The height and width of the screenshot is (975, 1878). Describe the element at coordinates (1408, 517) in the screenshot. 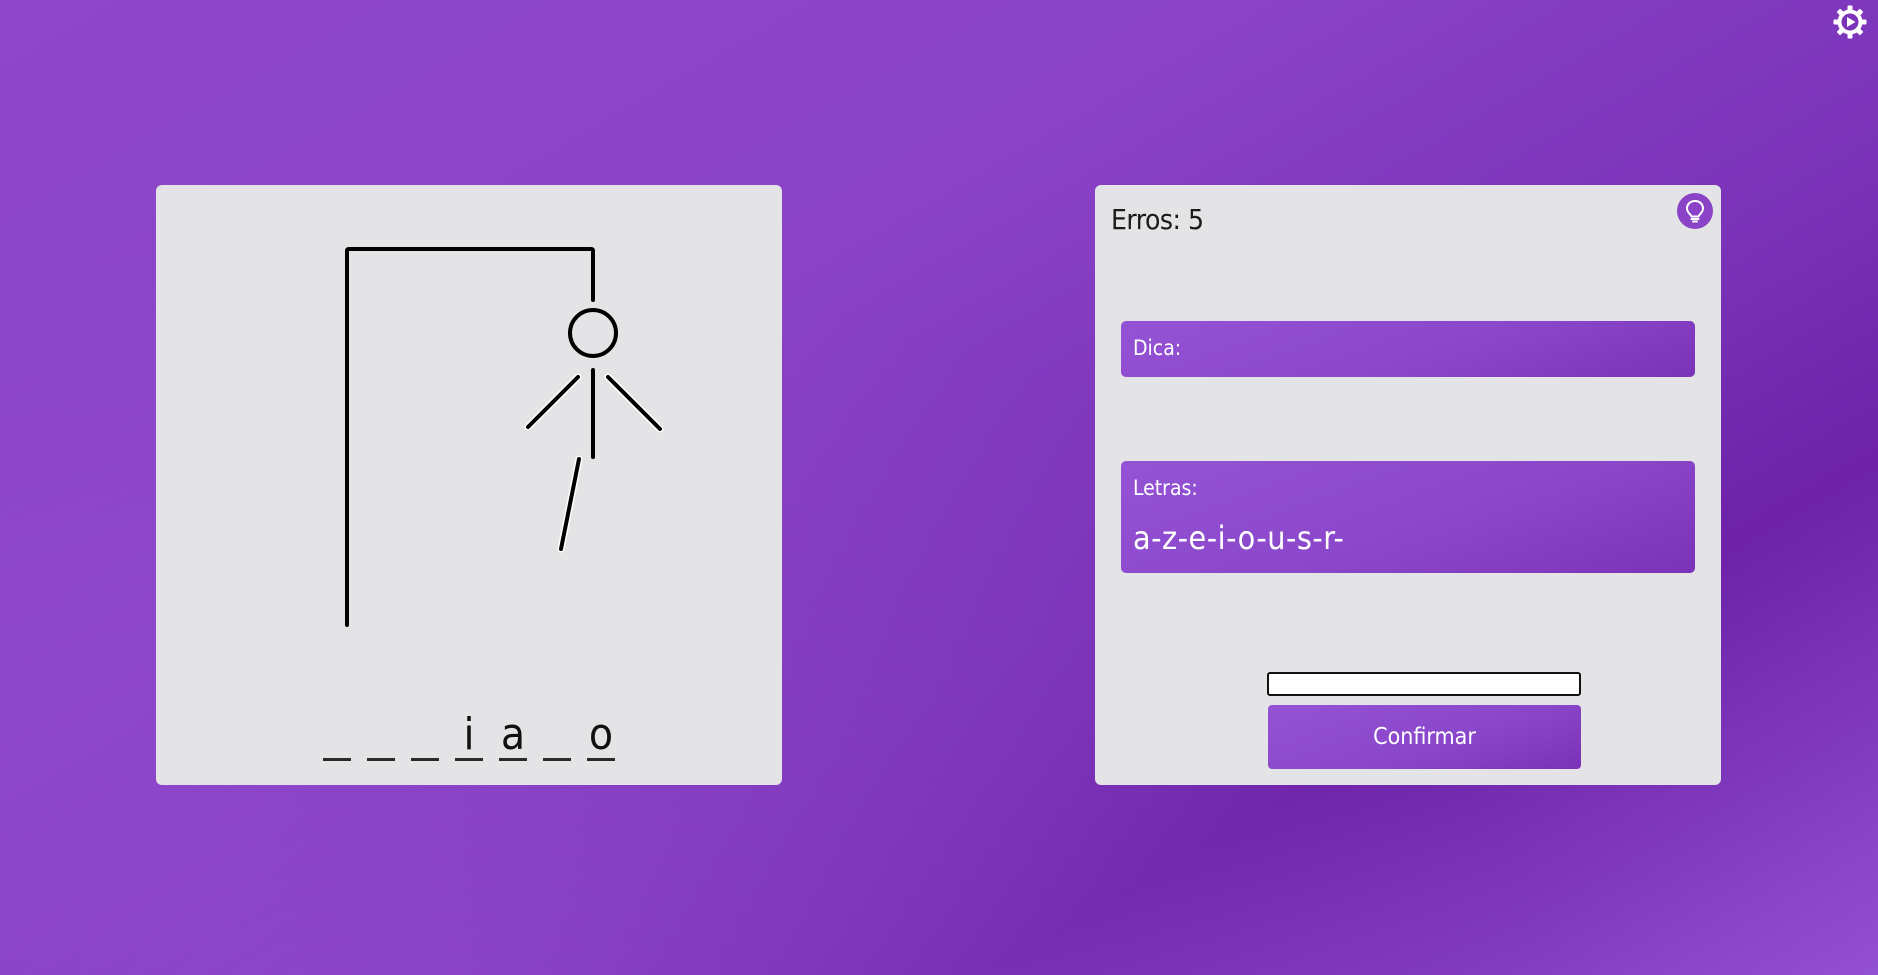

I see `letters-panel: Letras: a-z-e-i-o-u-s-r-` at that location.